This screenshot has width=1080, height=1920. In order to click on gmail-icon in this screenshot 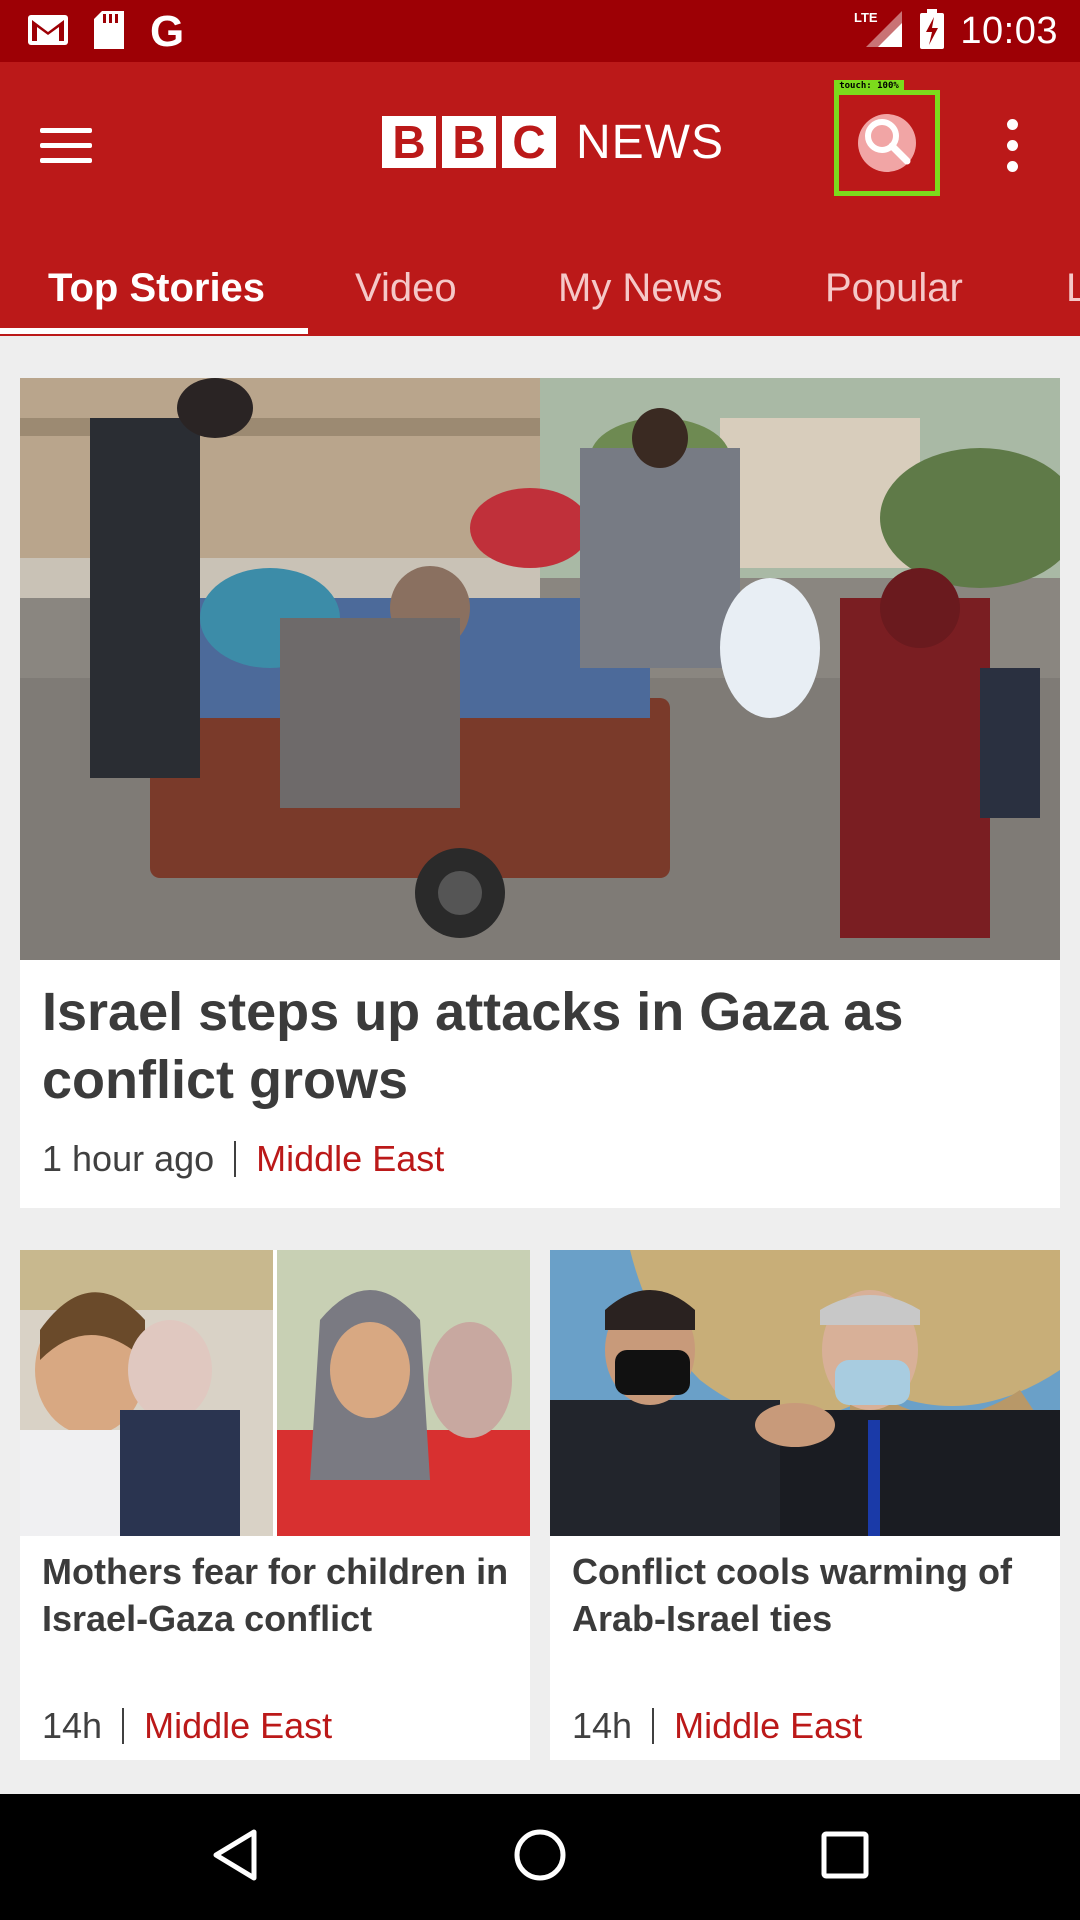, I will do `click(48, 32)`.